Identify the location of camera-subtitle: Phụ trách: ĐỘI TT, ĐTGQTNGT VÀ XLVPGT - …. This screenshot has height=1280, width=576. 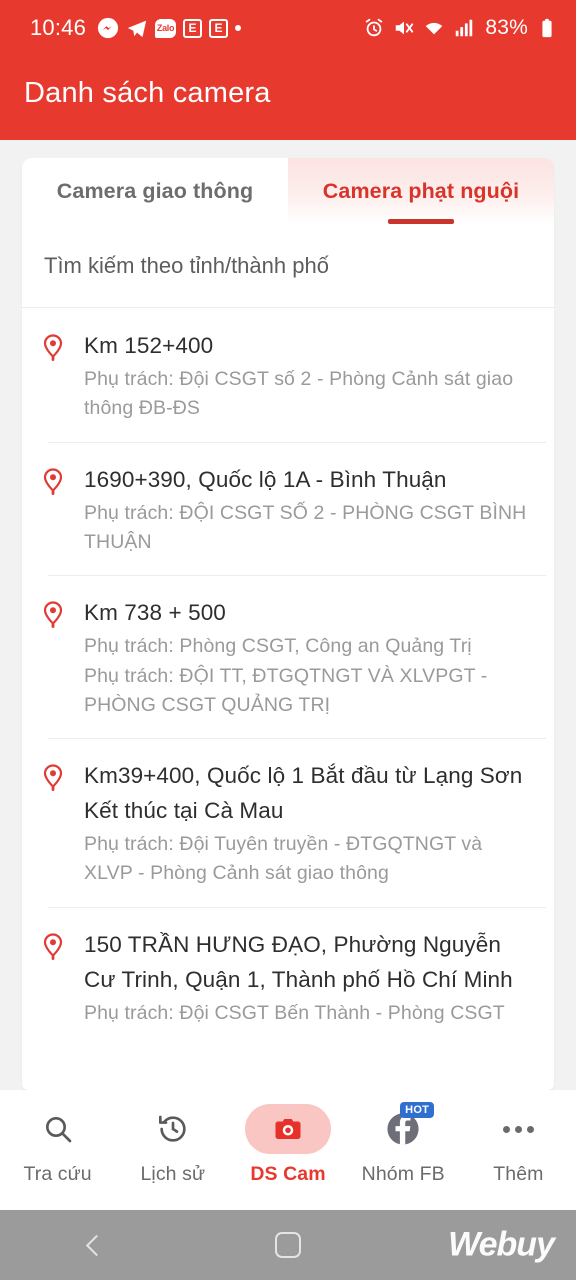
(286, 690).